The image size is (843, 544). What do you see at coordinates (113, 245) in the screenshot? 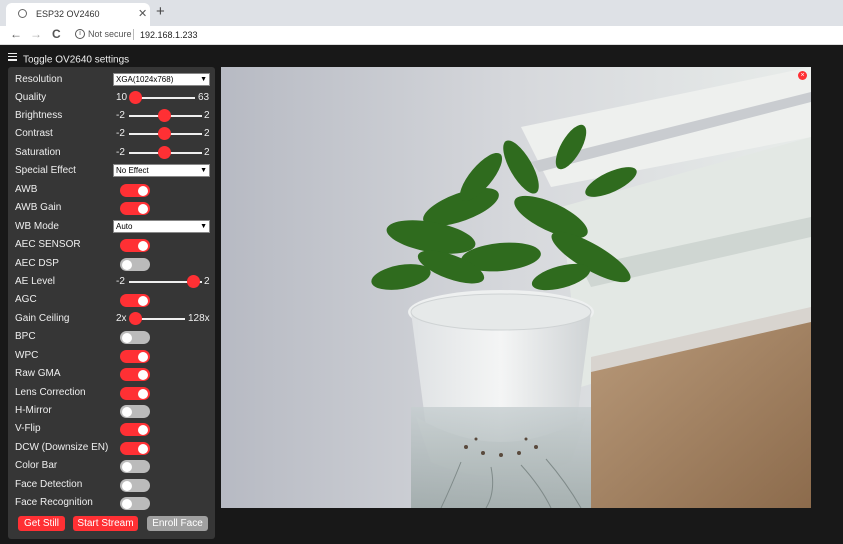
I see `setting-aec-sensor: AEC SENSOR` at bounding box center [113, 245].